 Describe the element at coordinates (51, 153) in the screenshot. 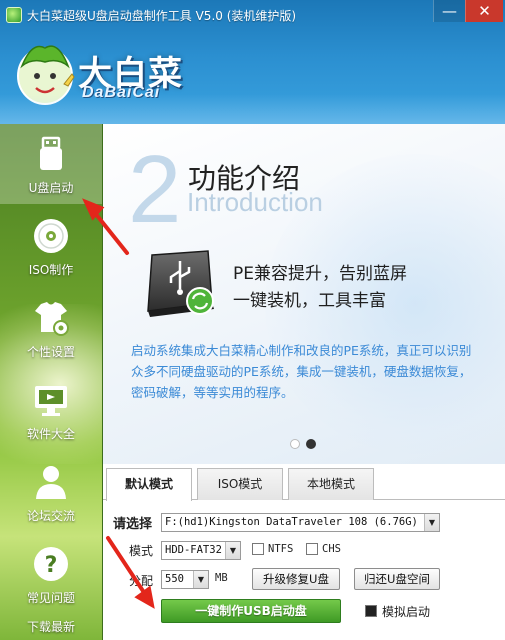

I see `usb-drive-icon` at that location.